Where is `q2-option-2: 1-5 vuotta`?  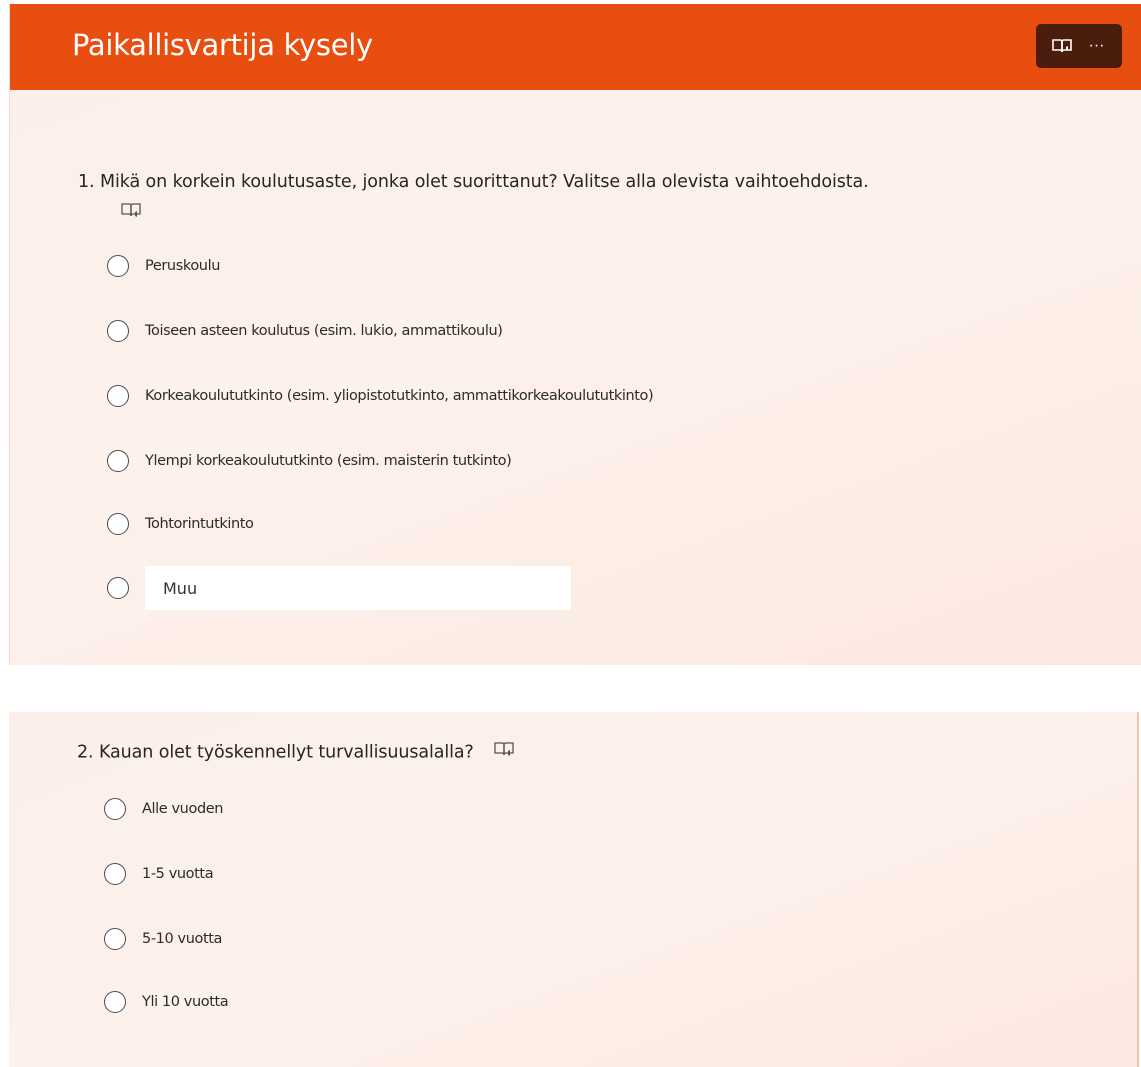
q2-option-2: 1-5 vuotta is located at coordinates (159, 874).